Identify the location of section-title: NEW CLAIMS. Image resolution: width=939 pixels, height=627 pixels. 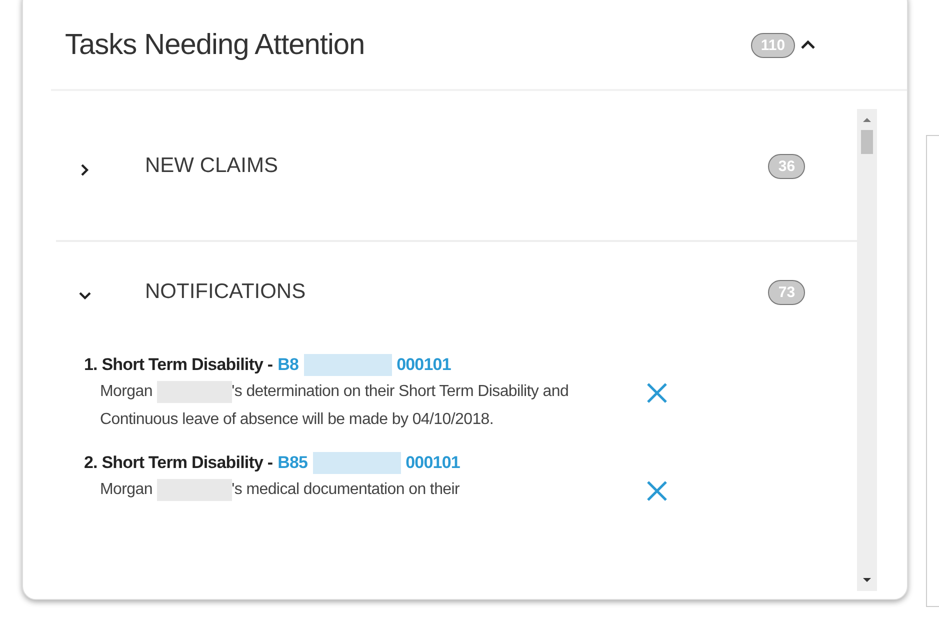
(456, 166).